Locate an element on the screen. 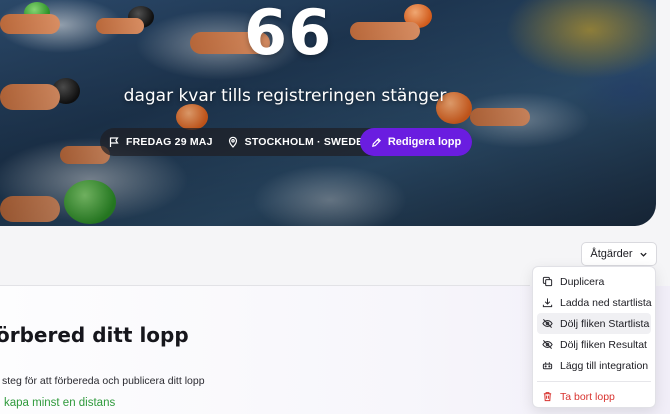  menu-item-hide-startlist-tab: Dölj fliken Startlista is located at coordinates (594, 323).